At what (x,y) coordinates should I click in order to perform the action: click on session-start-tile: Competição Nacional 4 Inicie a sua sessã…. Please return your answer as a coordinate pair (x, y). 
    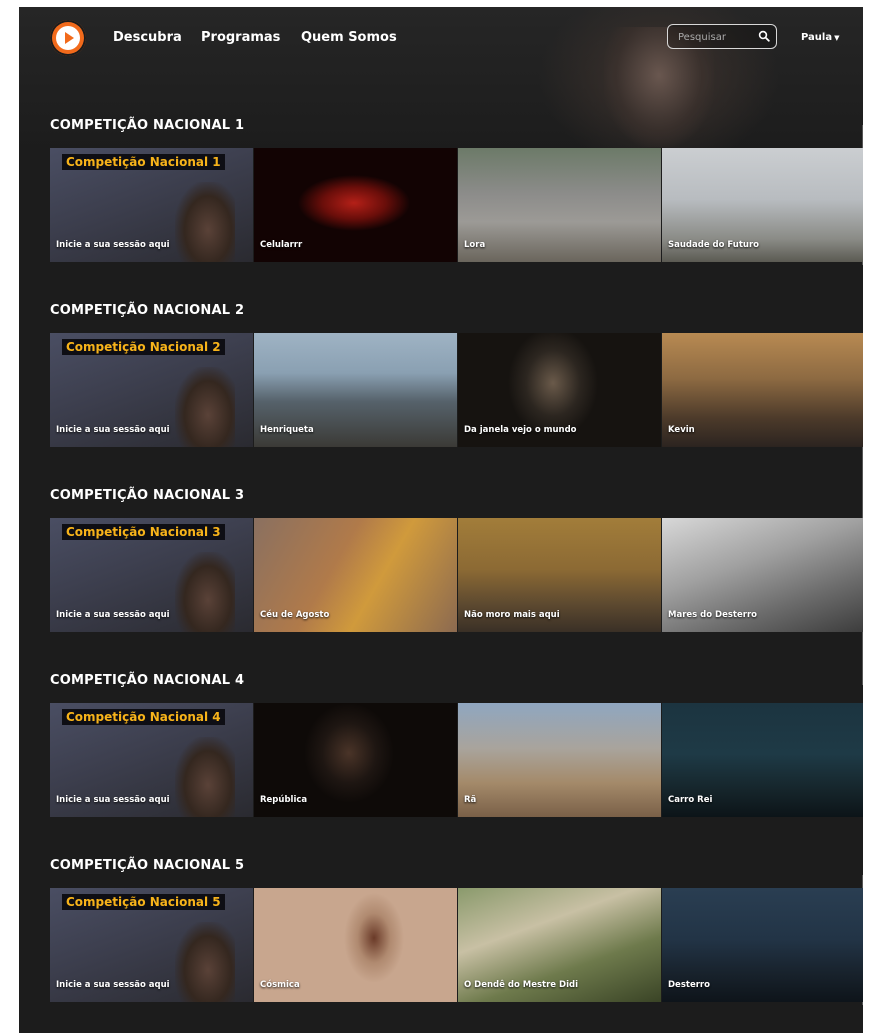
    Looking at the image, I should click on (151, 760).